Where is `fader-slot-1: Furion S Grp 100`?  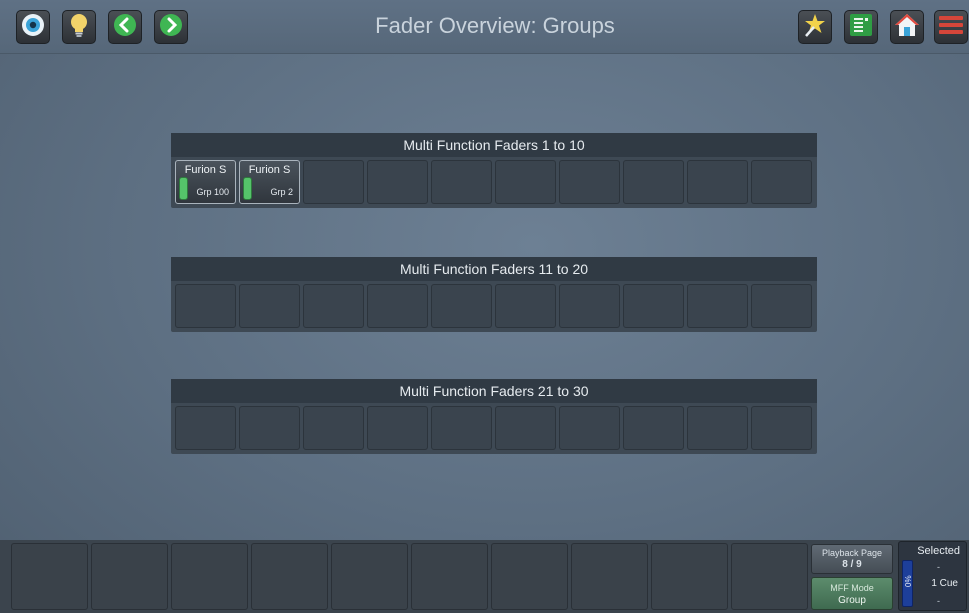
fader-slot-1: Furion S Grp 100 is located at coordinates (205, 182).